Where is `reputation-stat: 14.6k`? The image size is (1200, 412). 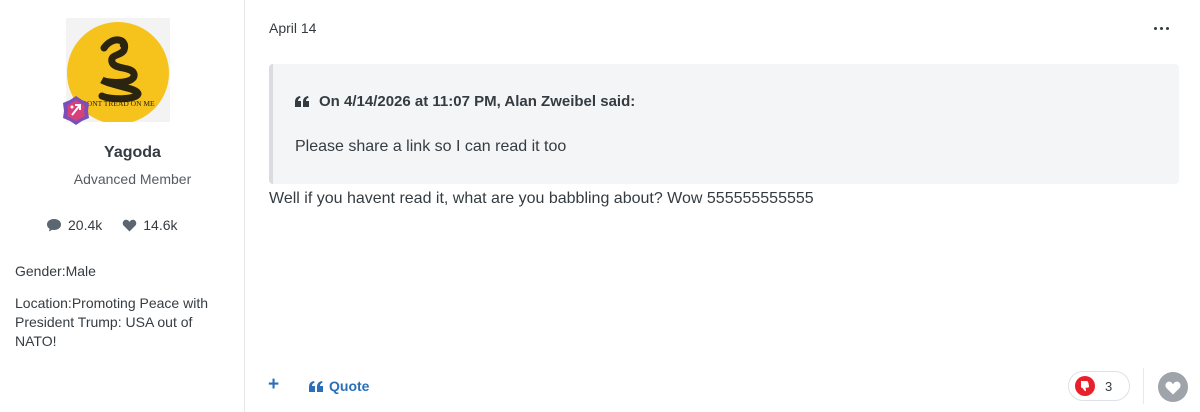
reputation-stat: 14.6k is located at coordinates (150, 225).